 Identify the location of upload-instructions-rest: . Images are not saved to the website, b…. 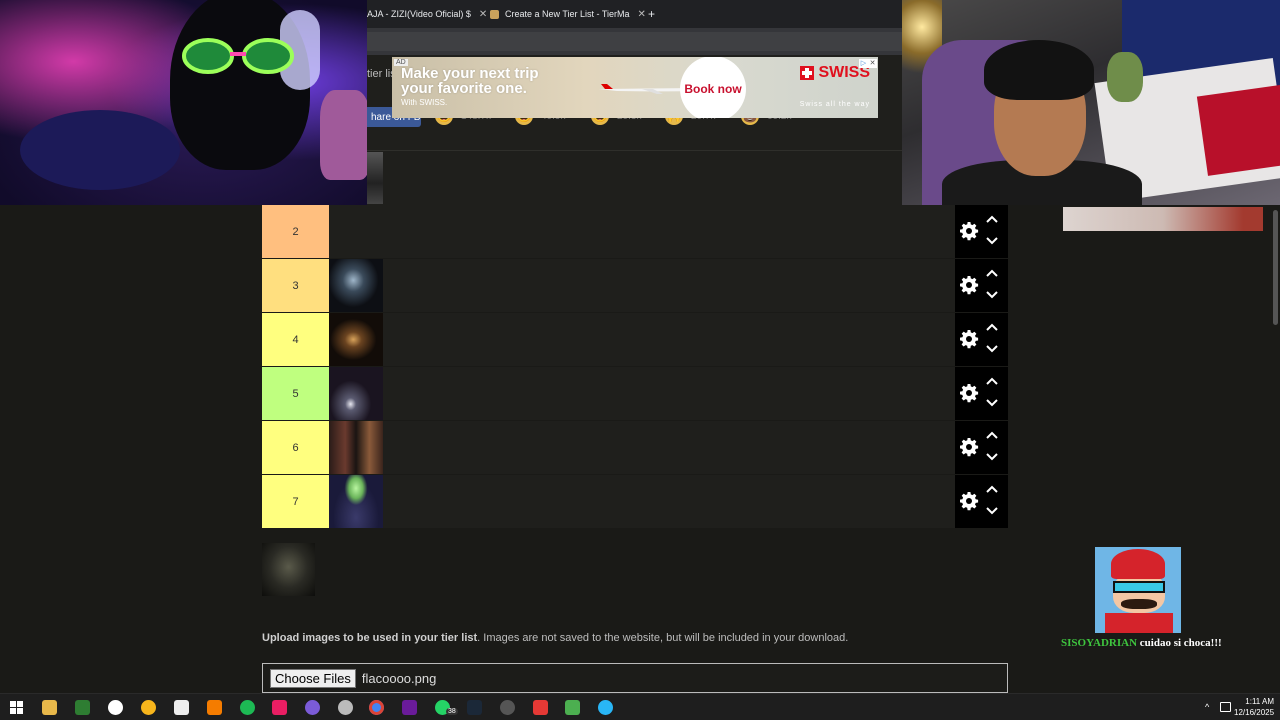
(663, 638).